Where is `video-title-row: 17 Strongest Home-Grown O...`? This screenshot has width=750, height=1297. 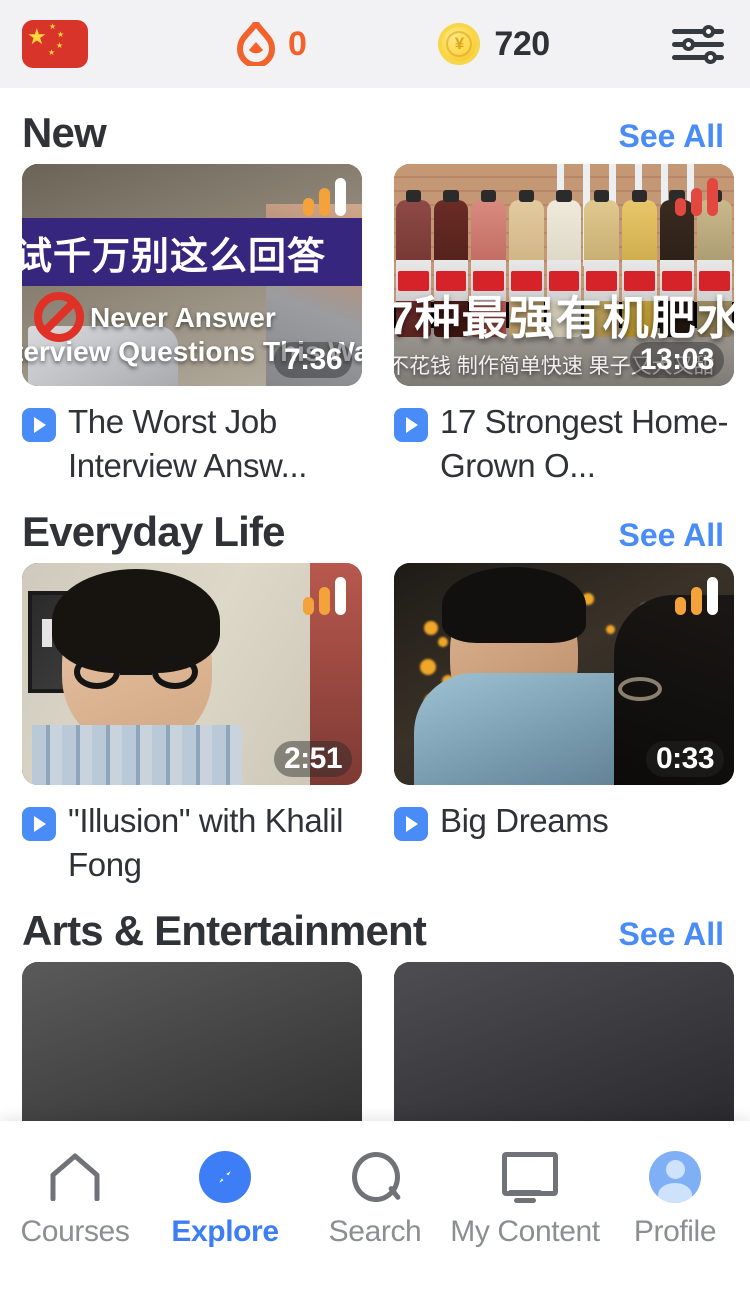
video-title-row: 17 Strongest Home-Grown O... is located at coordinates (564, 436).